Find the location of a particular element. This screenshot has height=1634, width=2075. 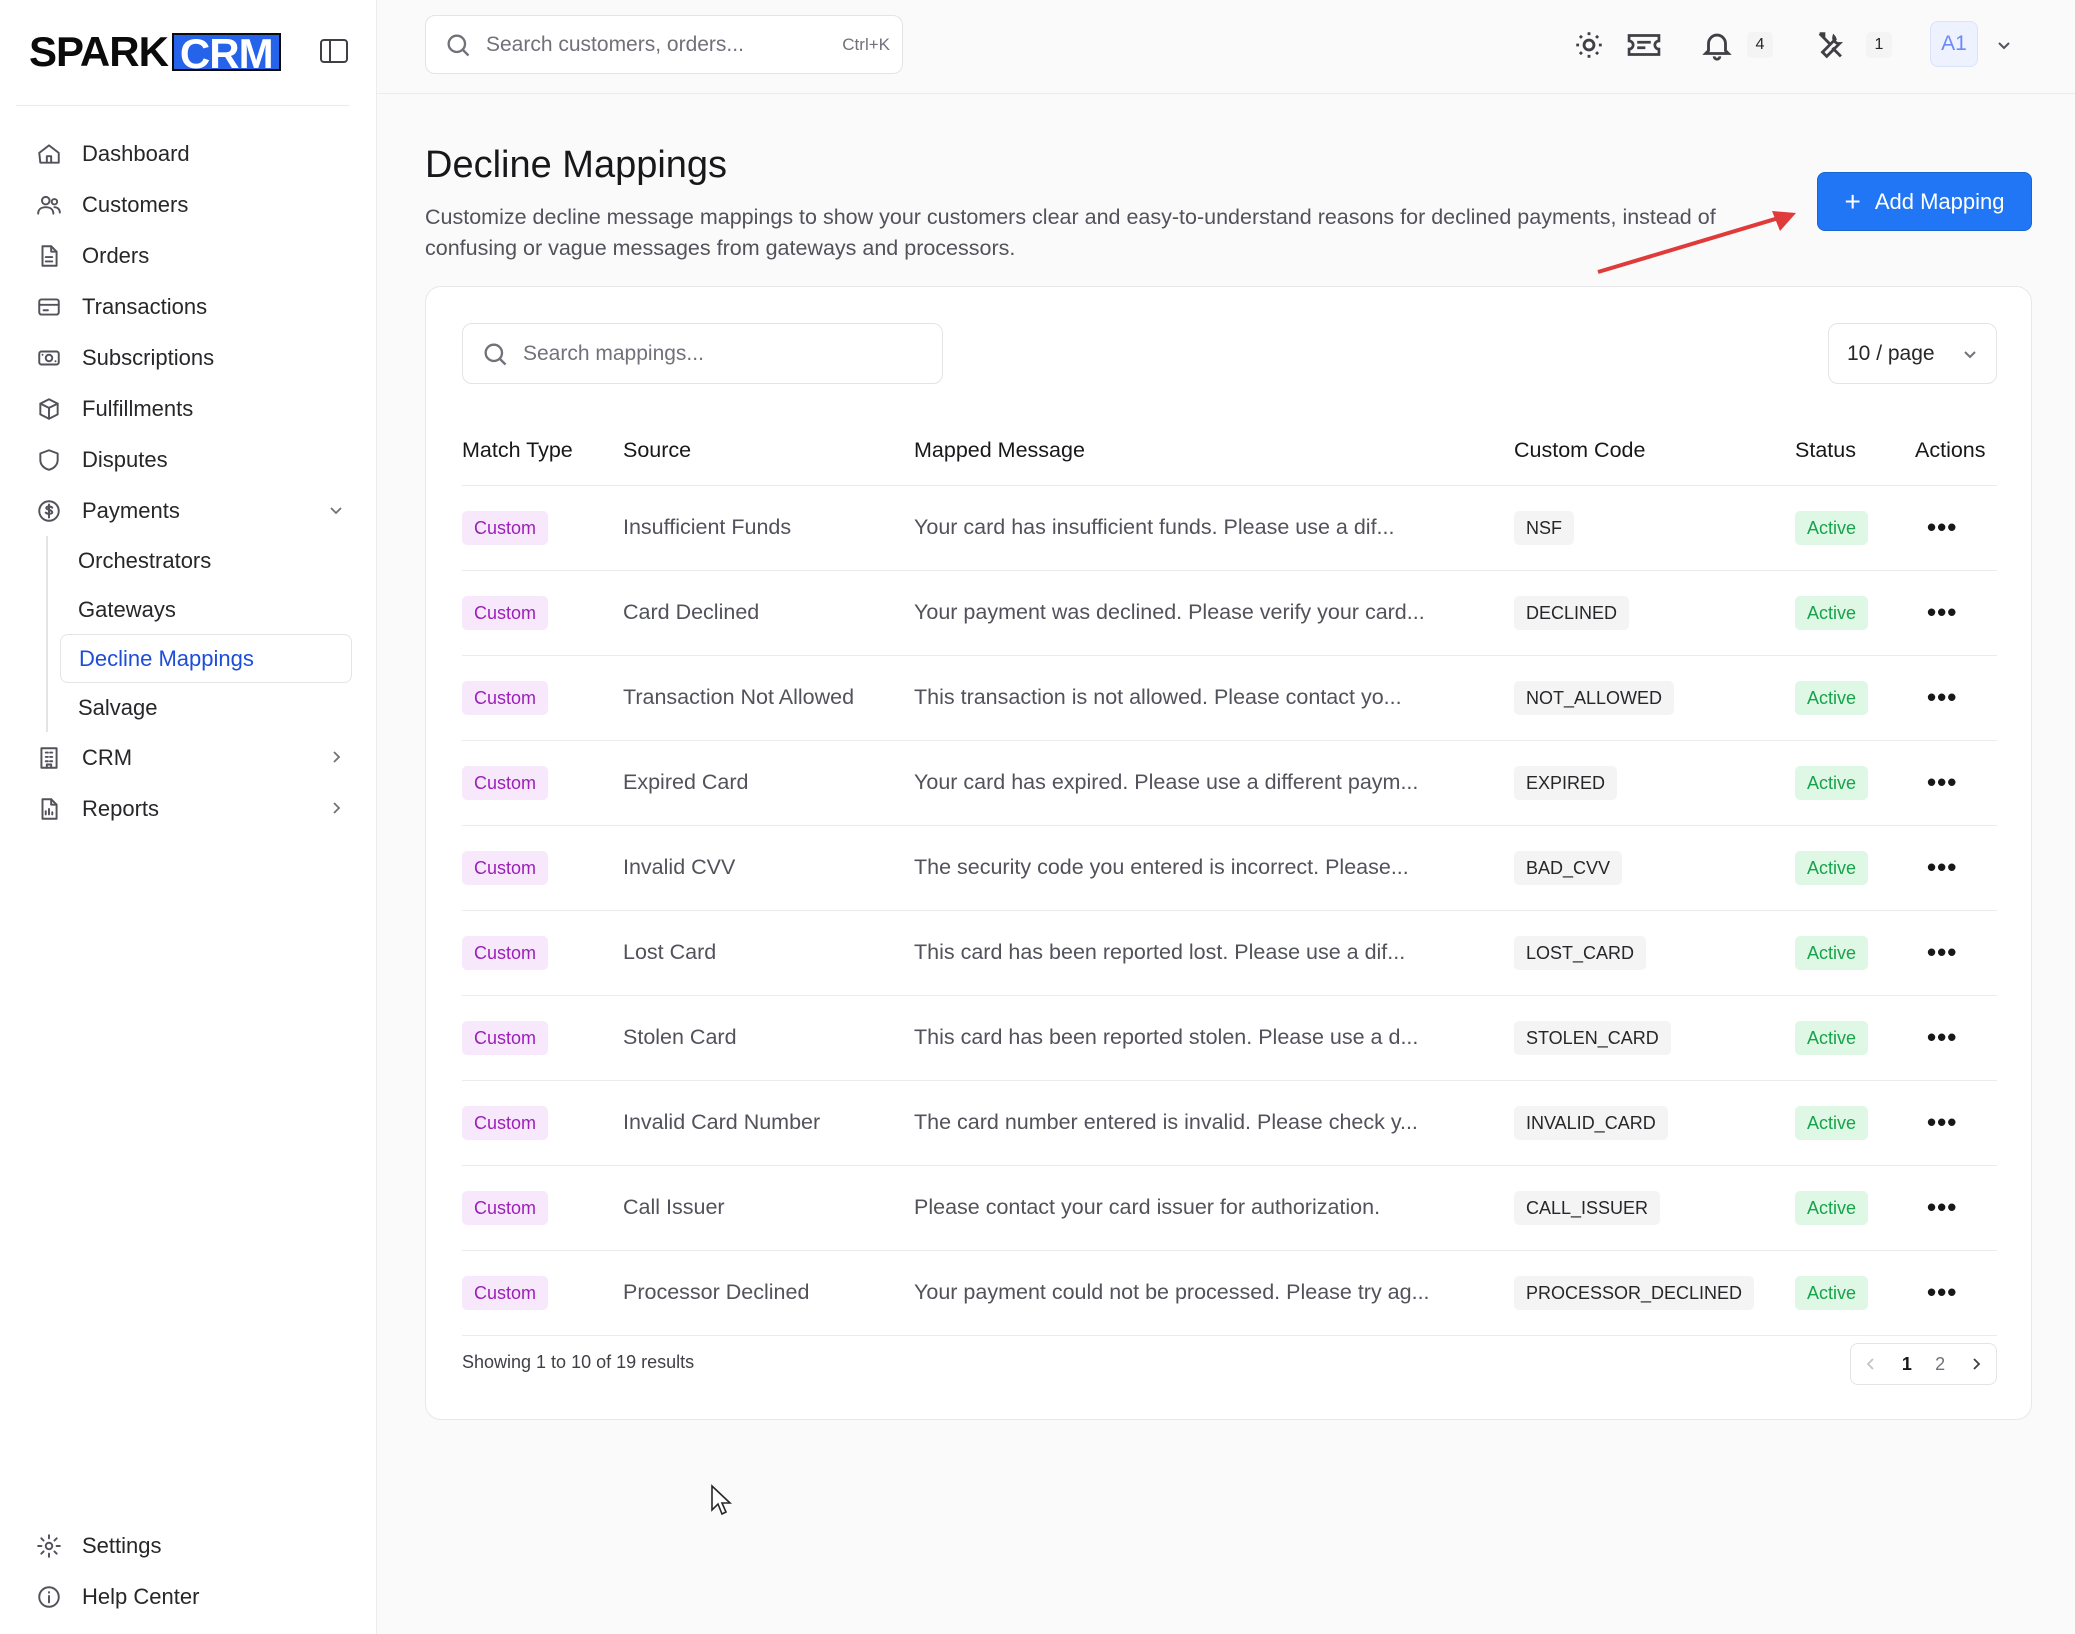

source-cell: Transaction Not Allowed is located at coordinates (768, 698).